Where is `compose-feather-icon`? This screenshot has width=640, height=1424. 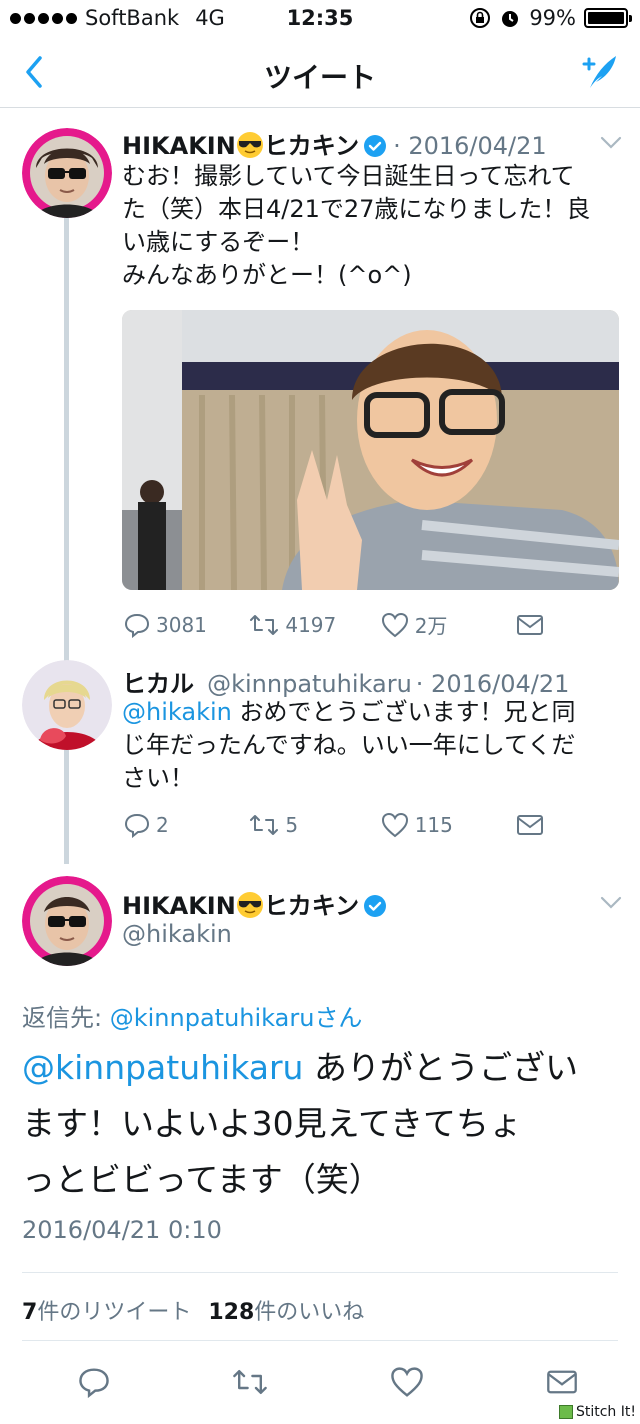
compose-feather-icon is located at coordinates (600, 72).